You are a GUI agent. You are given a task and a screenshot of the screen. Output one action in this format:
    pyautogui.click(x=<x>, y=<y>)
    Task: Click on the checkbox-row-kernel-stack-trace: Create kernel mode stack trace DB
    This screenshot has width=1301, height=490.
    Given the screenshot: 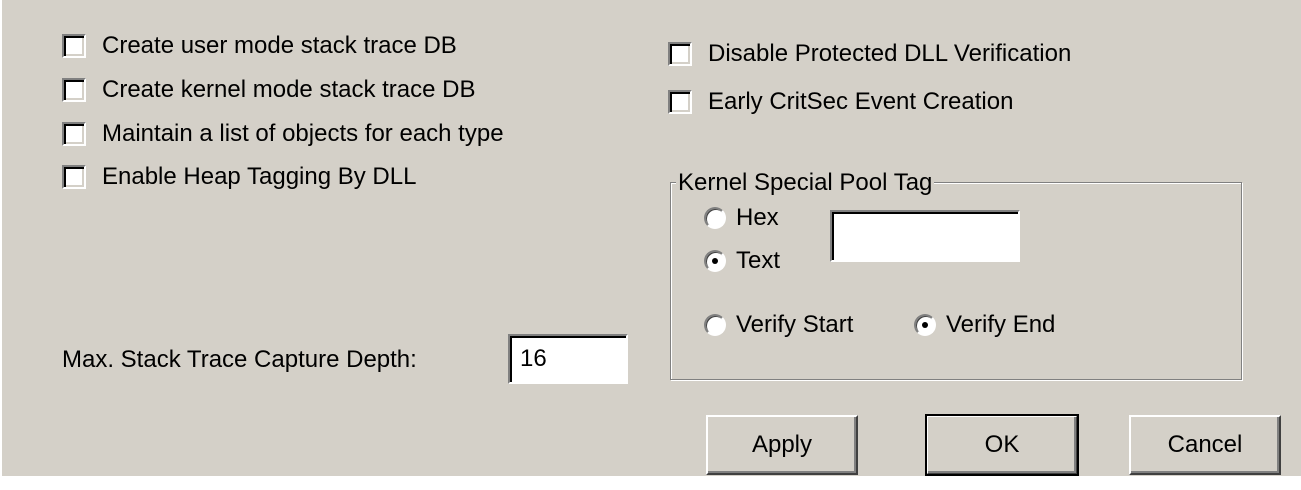 What is the action you would take?
    pyautogui.click(x=269, y=90)
    